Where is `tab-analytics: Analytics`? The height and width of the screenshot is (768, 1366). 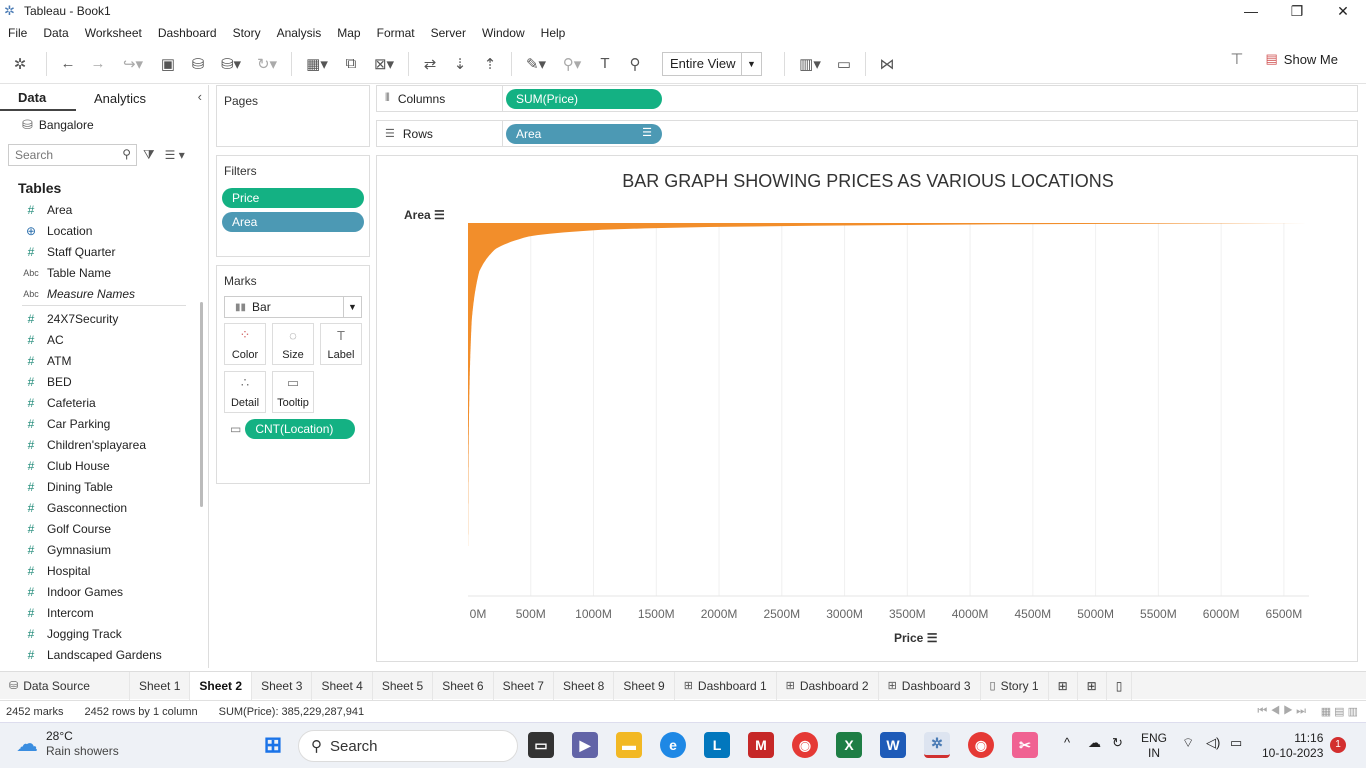 tab-analytics: Analytics is located at coordinates (114, 98).